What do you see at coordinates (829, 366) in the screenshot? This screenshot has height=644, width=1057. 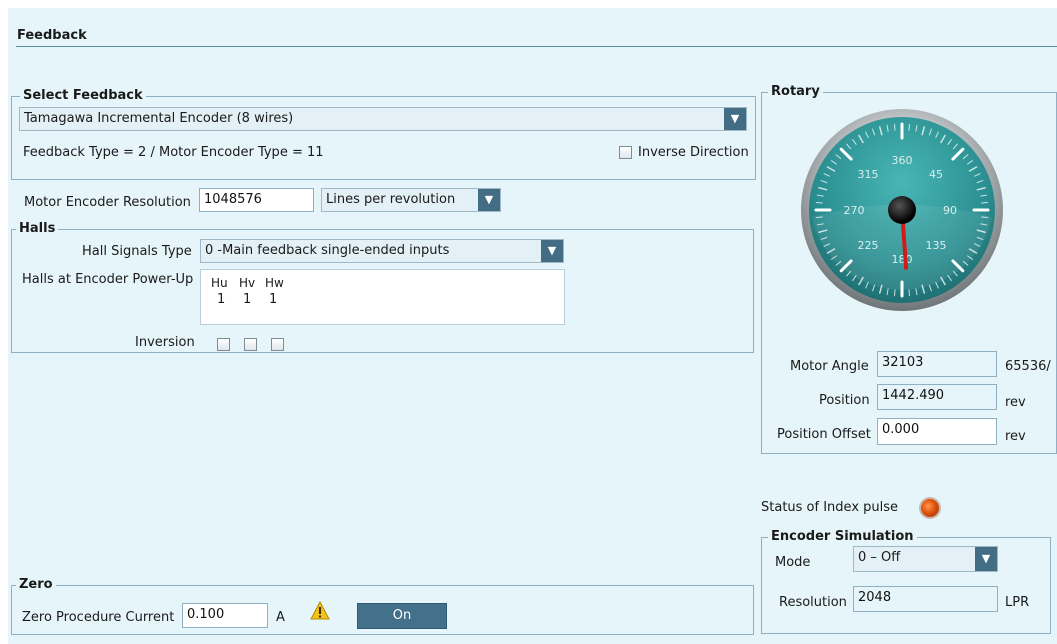 I see `motor-angle-label: Motor Angle` at bounding box center [829, 366].